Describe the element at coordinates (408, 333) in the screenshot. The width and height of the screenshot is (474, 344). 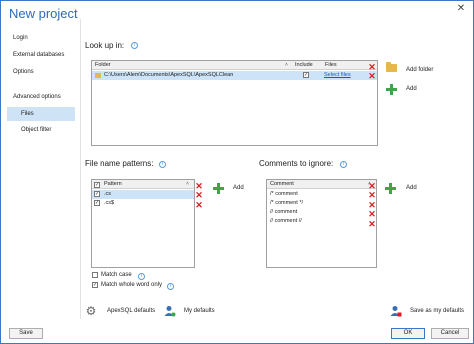
I see `ok-button: OK` at that location.